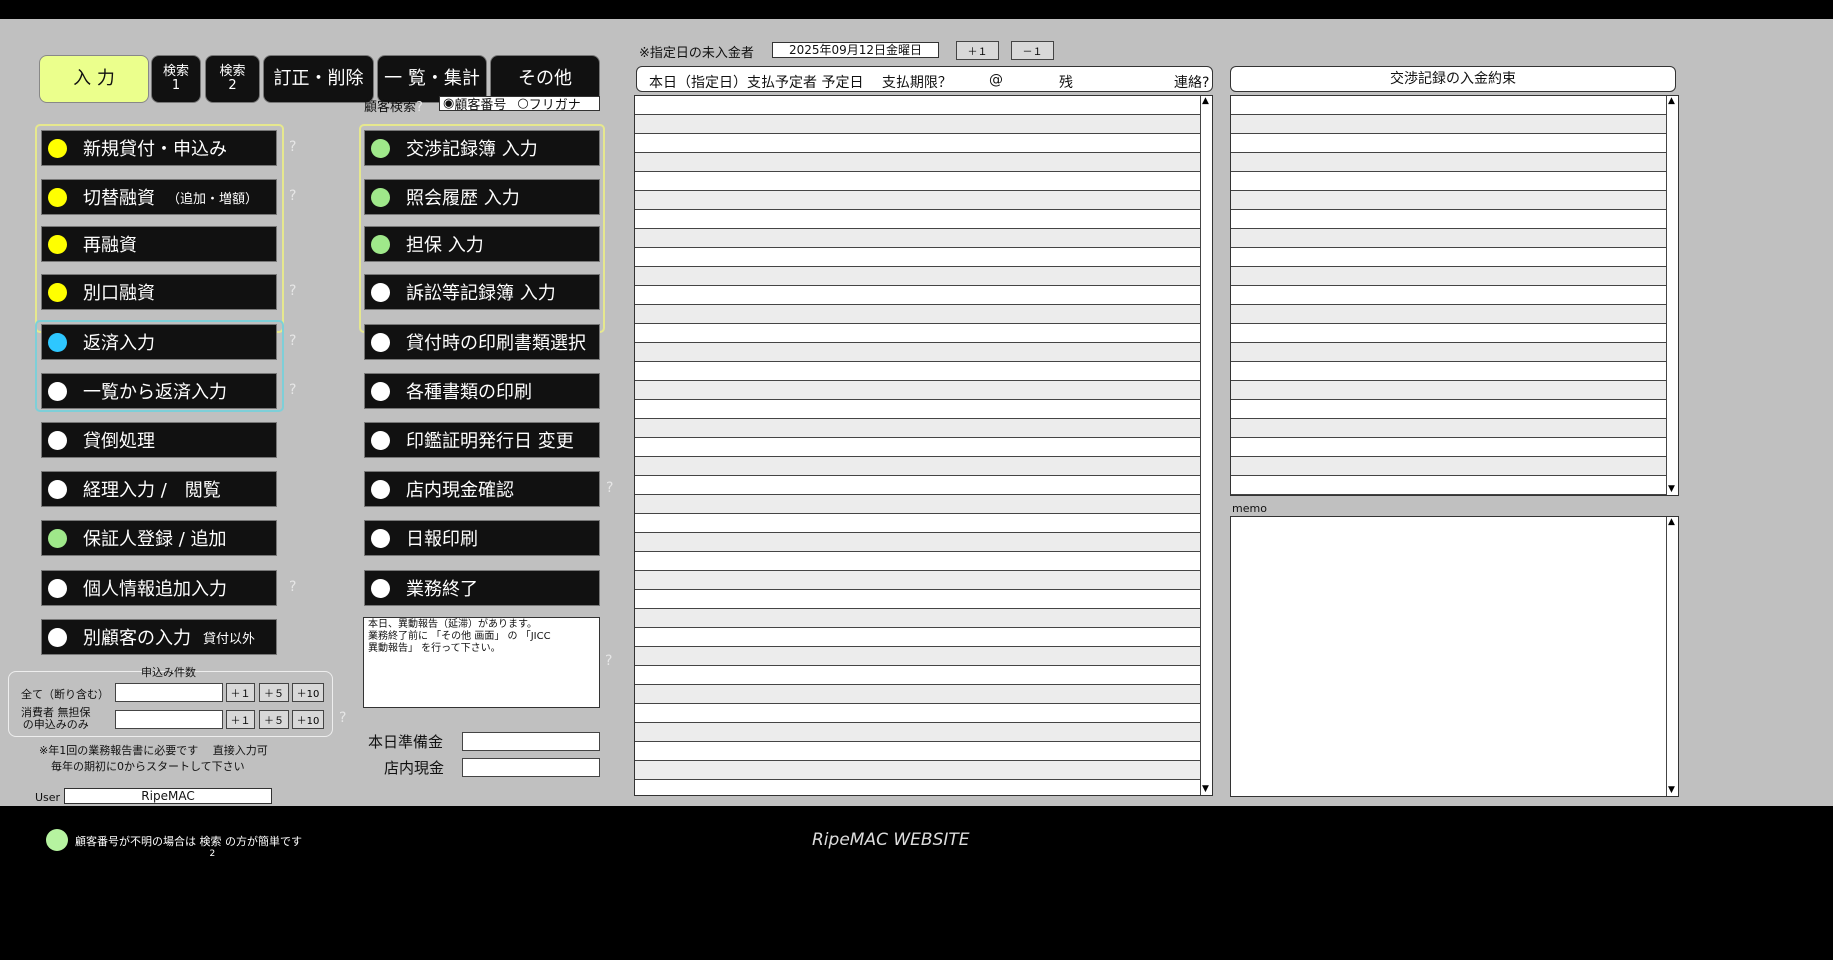  I want to click on memo-scrollbar: ▲ ▼, so click(1672, 656).